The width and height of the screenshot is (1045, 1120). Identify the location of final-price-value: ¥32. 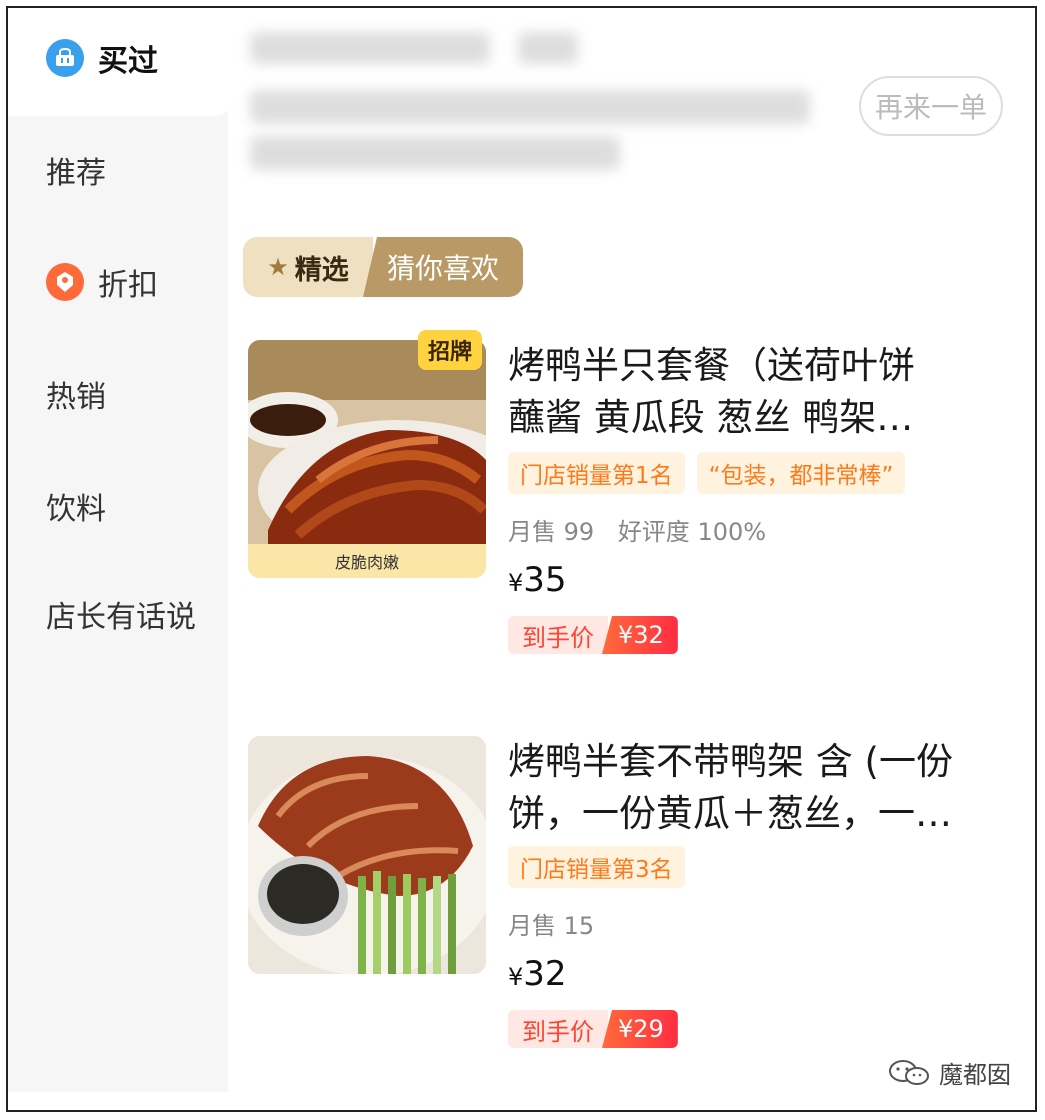
(640, 635).